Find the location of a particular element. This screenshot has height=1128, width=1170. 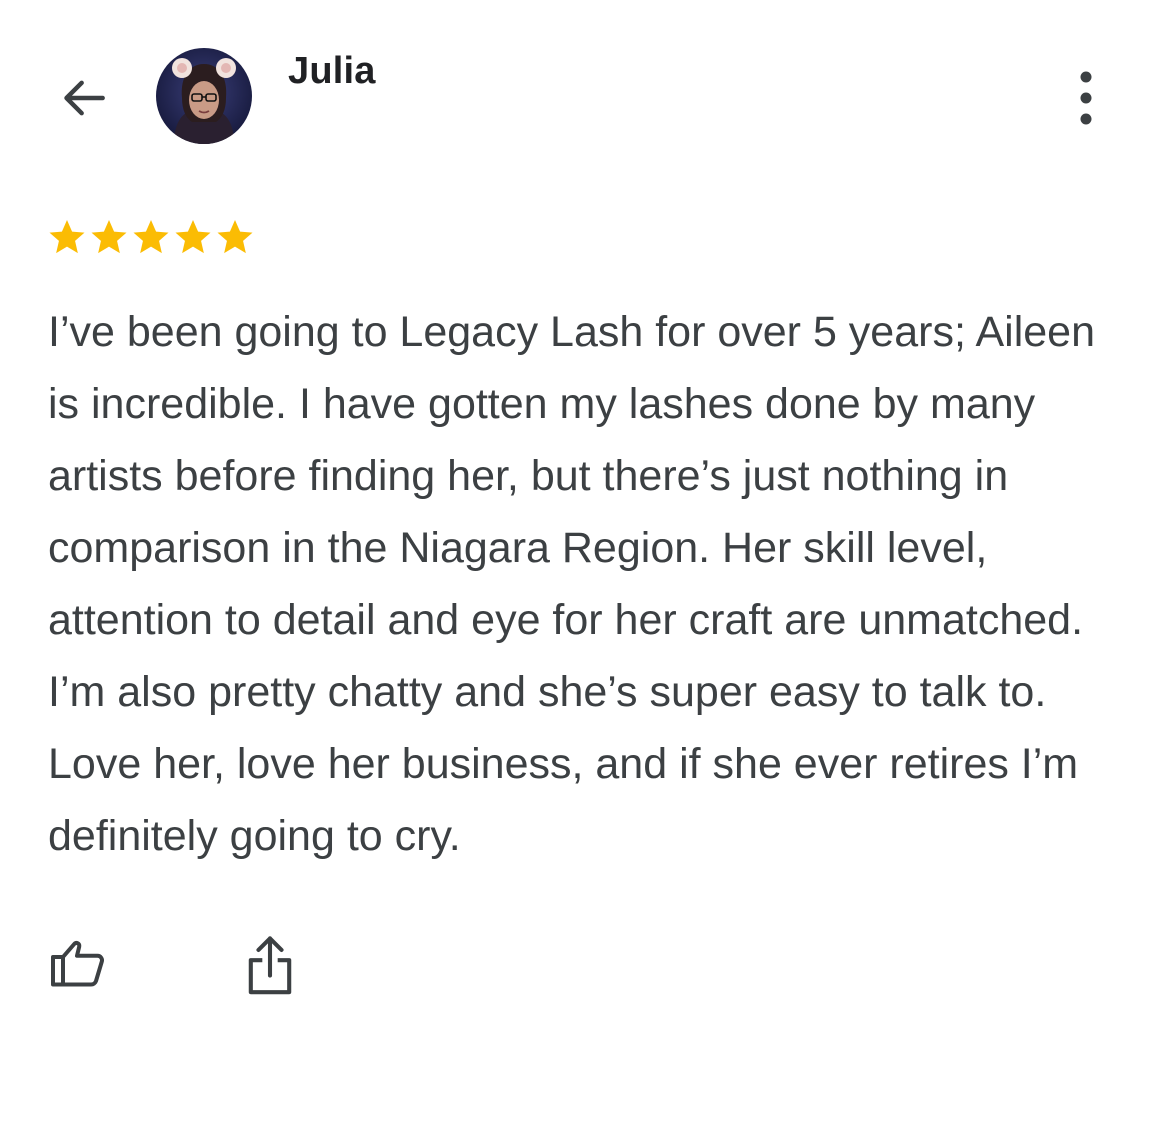

share-button is located at coordinates (270, 964).